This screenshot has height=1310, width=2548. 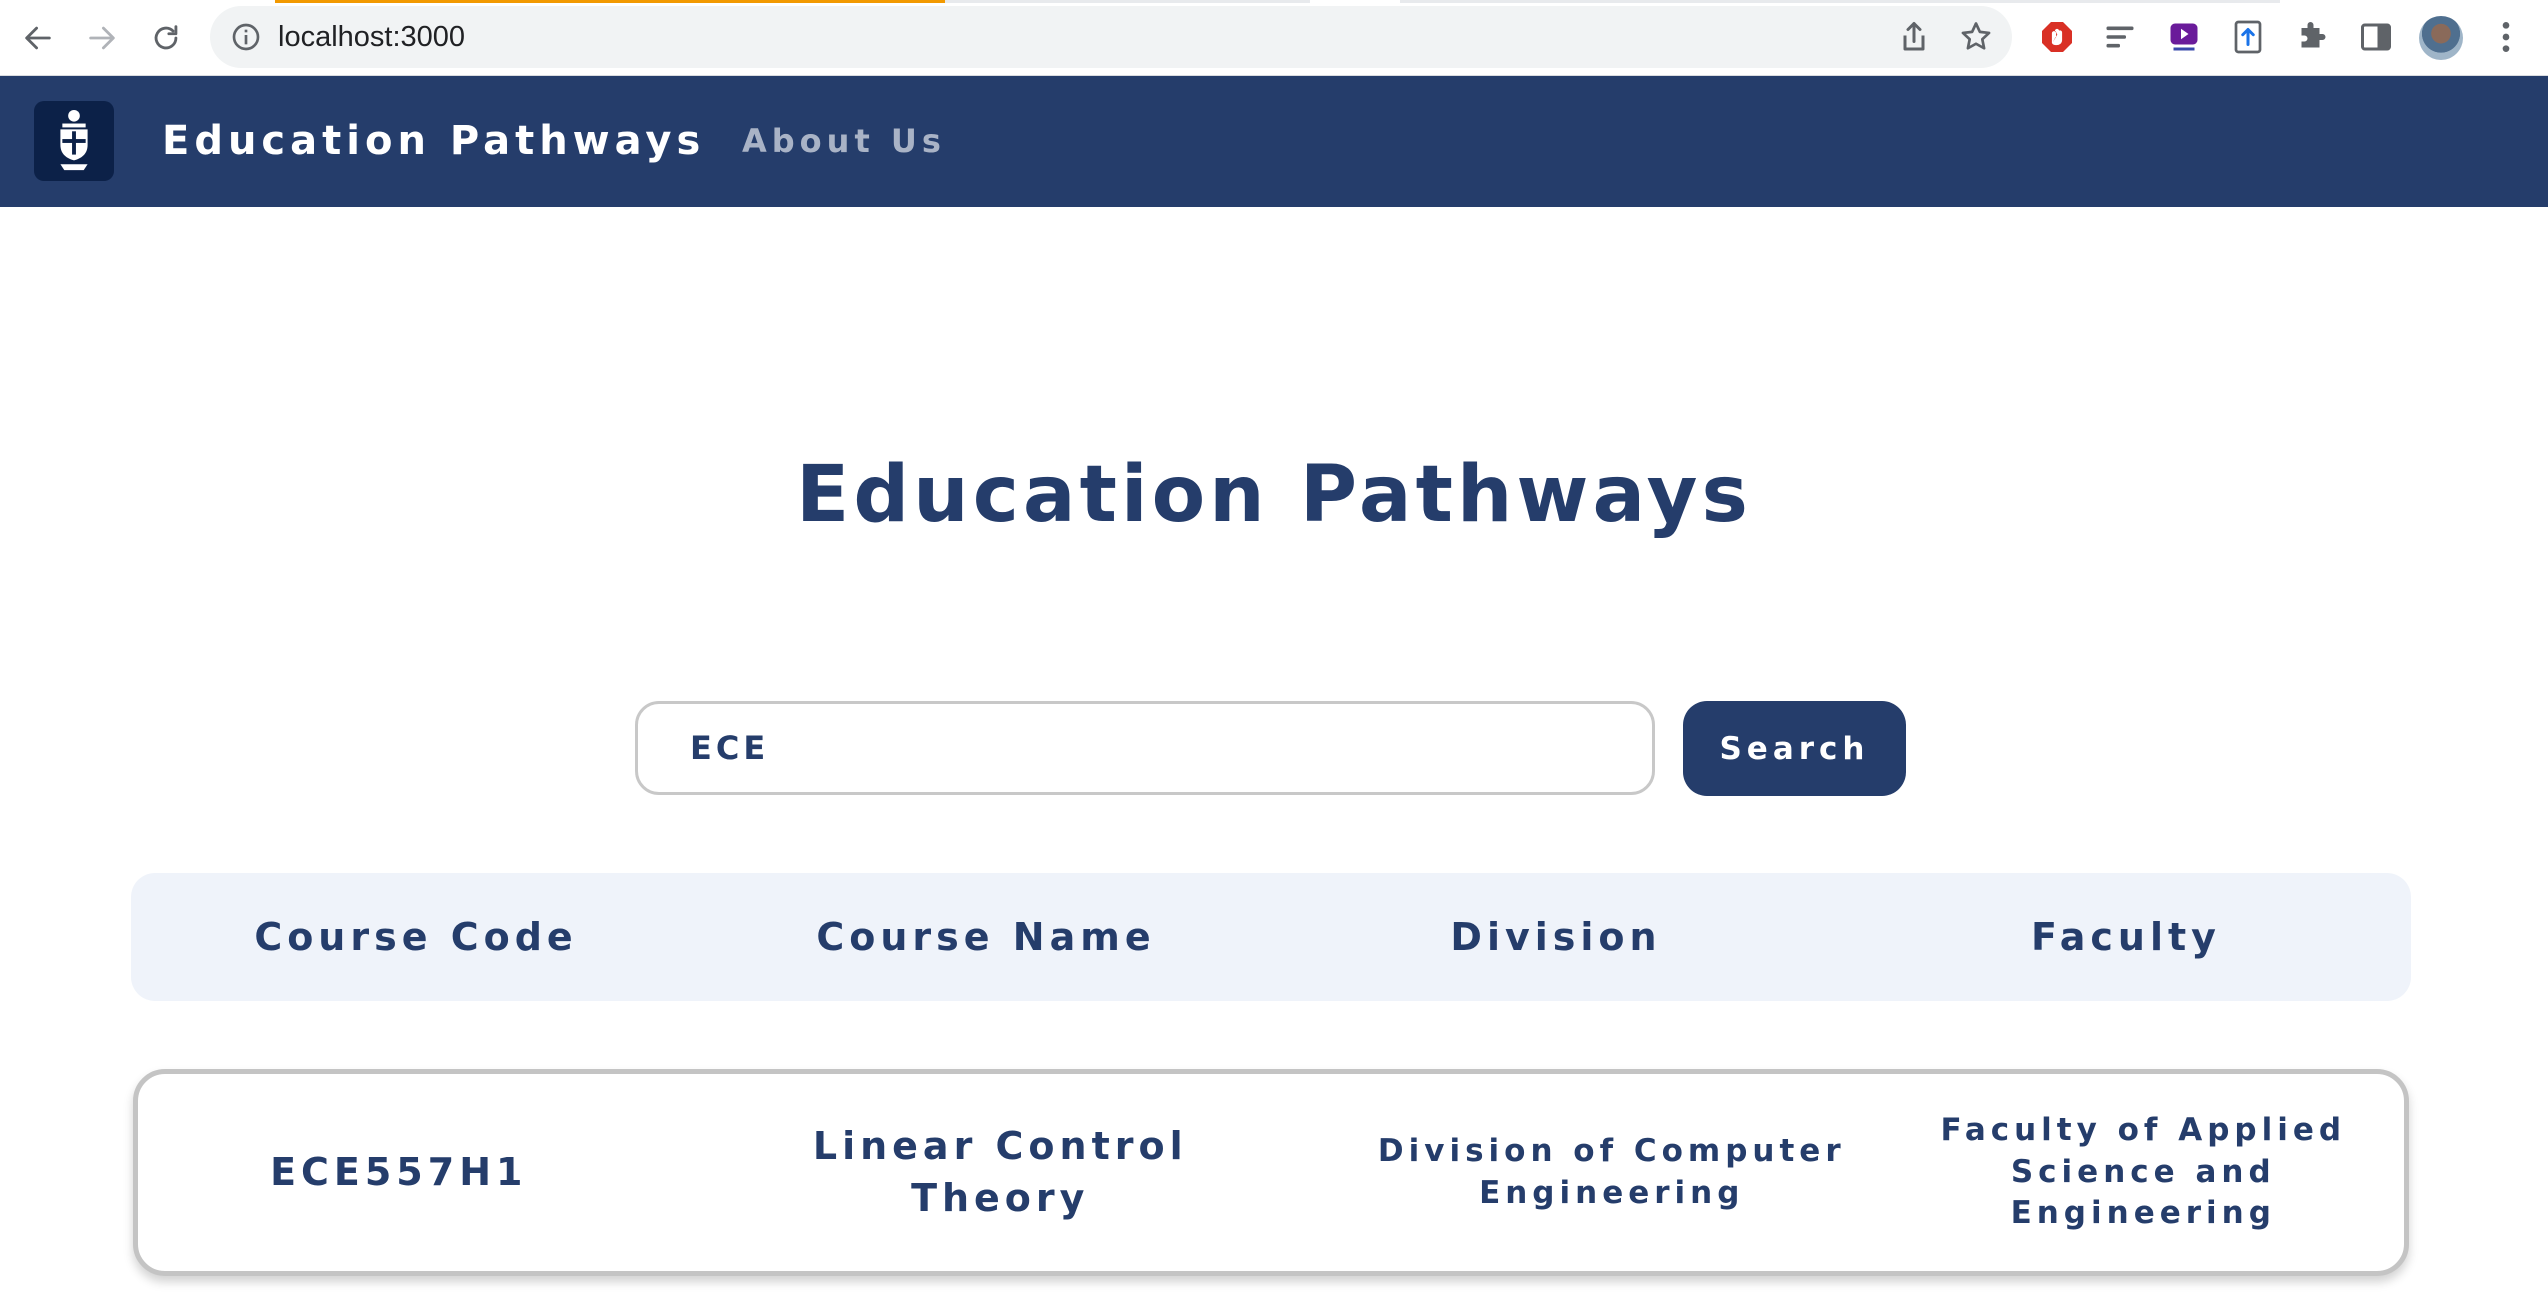 I want to click on extensions-button, so click(x=2312, y=37).